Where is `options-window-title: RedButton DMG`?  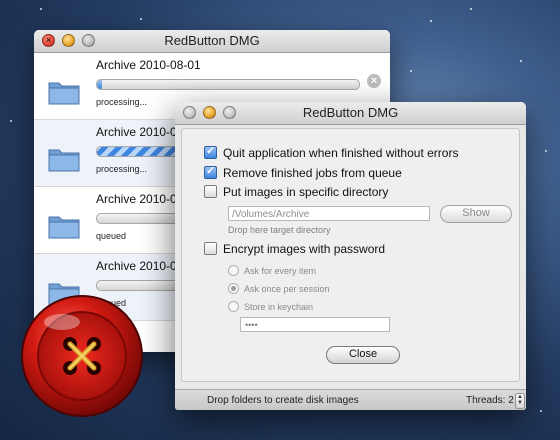
options-window-title: RedButton DMG is located at coordinates (350, 112).